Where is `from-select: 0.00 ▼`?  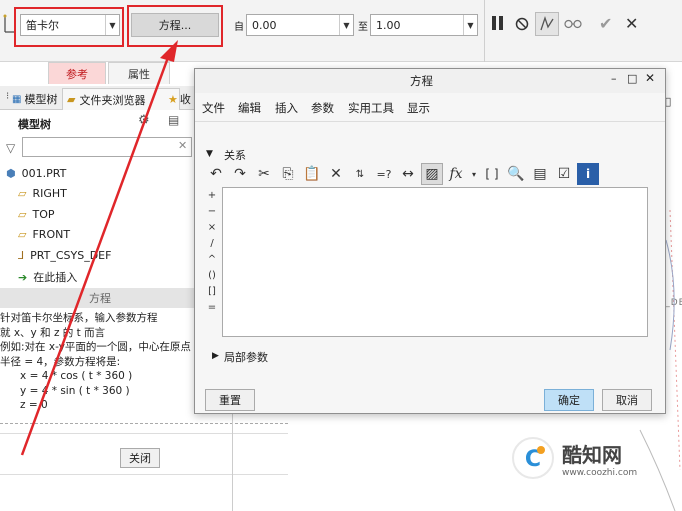 from-select: 0.00 ▼ is located at coordinates (300, 25).